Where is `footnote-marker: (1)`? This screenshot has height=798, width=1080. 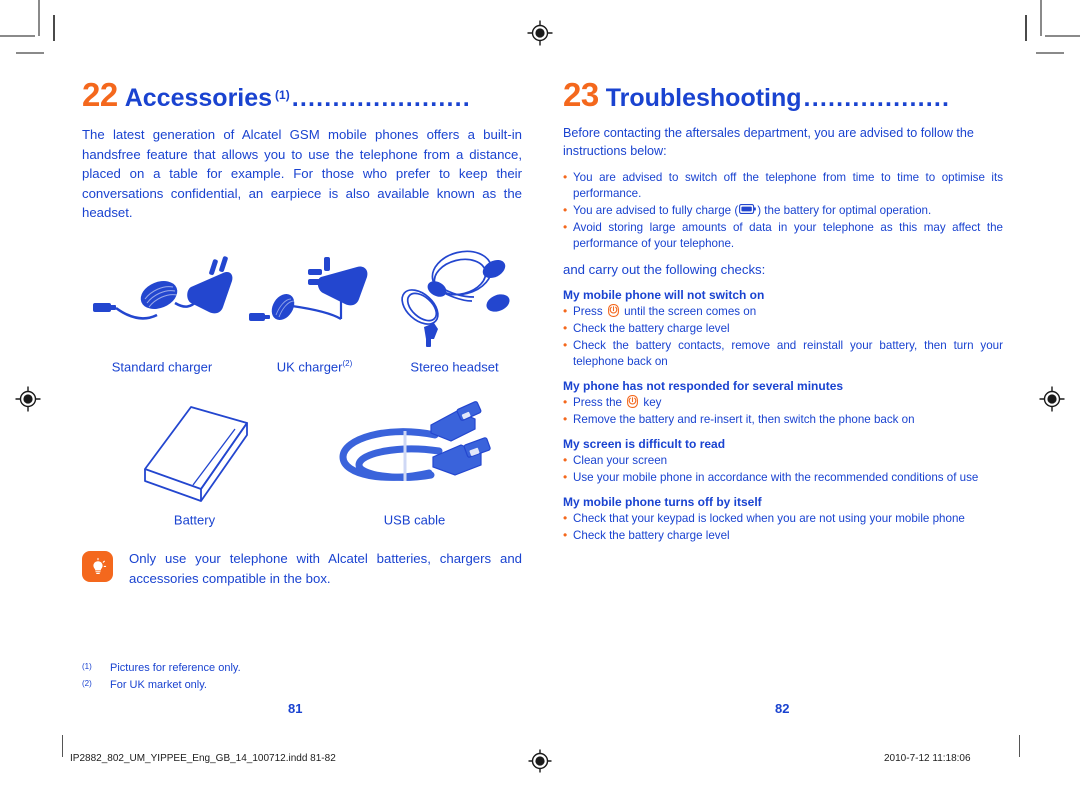 footnote-marker: (1) is located at coordinates (87, 666).